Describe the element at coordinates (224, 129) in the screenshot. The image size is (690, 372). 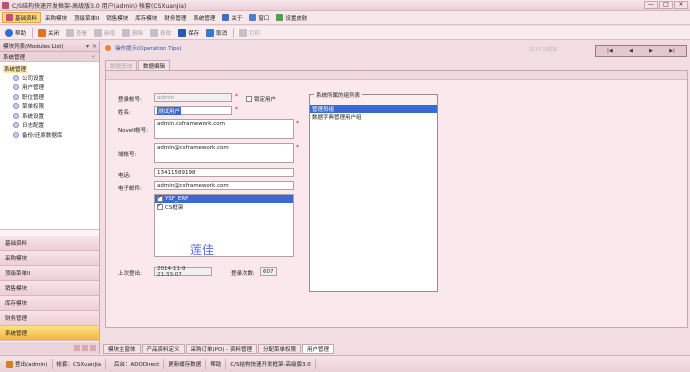
I see `novell-field: admin.csframework.com` at that location.